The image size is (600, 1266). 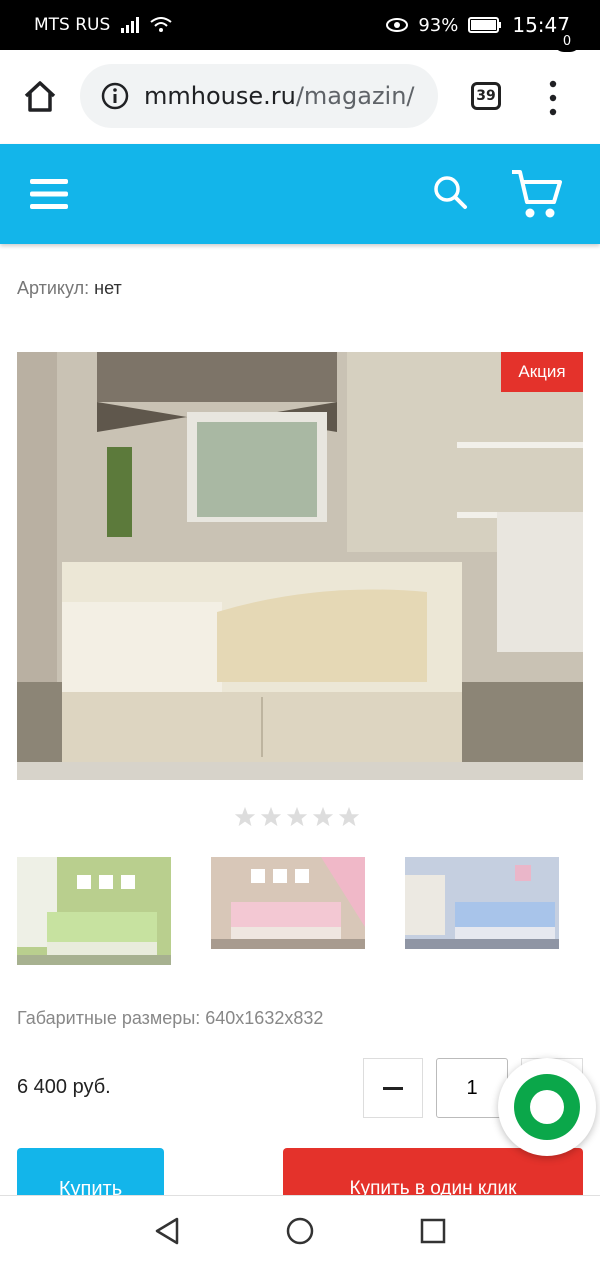 What do you see at coordinates (220, 96) in the screenshot?
I see `url-domain: mmhouse.ru` at bounding box center [220, 96].